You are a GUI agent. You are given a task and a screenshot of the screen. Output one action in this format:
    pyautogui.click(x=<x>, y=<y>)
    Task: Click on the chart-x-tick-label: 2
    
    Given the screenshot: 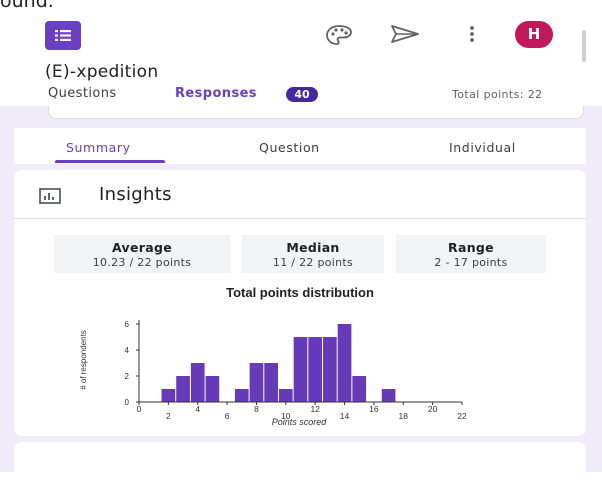 What is the action you would take?
    pyautogui.click(x=168, y=416)
    